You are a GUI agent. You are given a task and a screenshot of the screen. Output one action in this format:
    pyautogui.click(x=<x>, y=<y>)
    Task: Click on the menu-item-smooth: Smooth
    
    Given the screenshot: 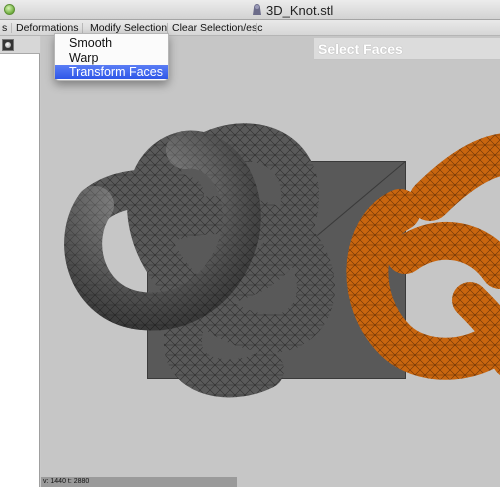 What is the action you would take?
    pyautogui.click(x=111, y=43)
    